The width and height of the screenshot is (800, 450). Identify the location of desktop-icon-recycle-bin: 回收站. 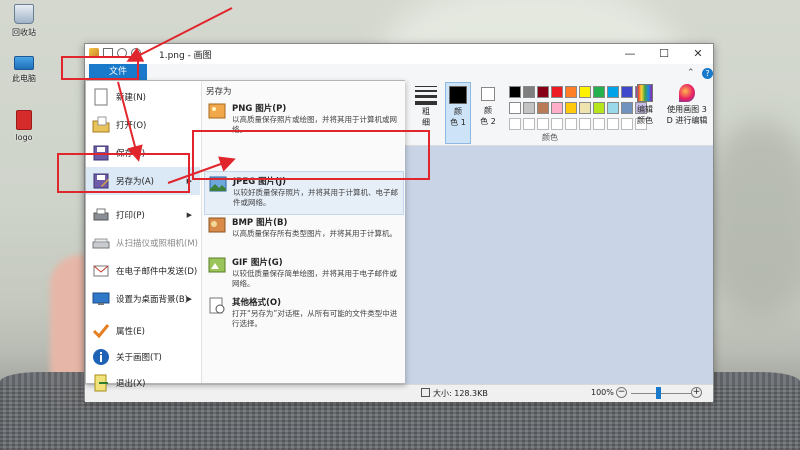
(24, 21).